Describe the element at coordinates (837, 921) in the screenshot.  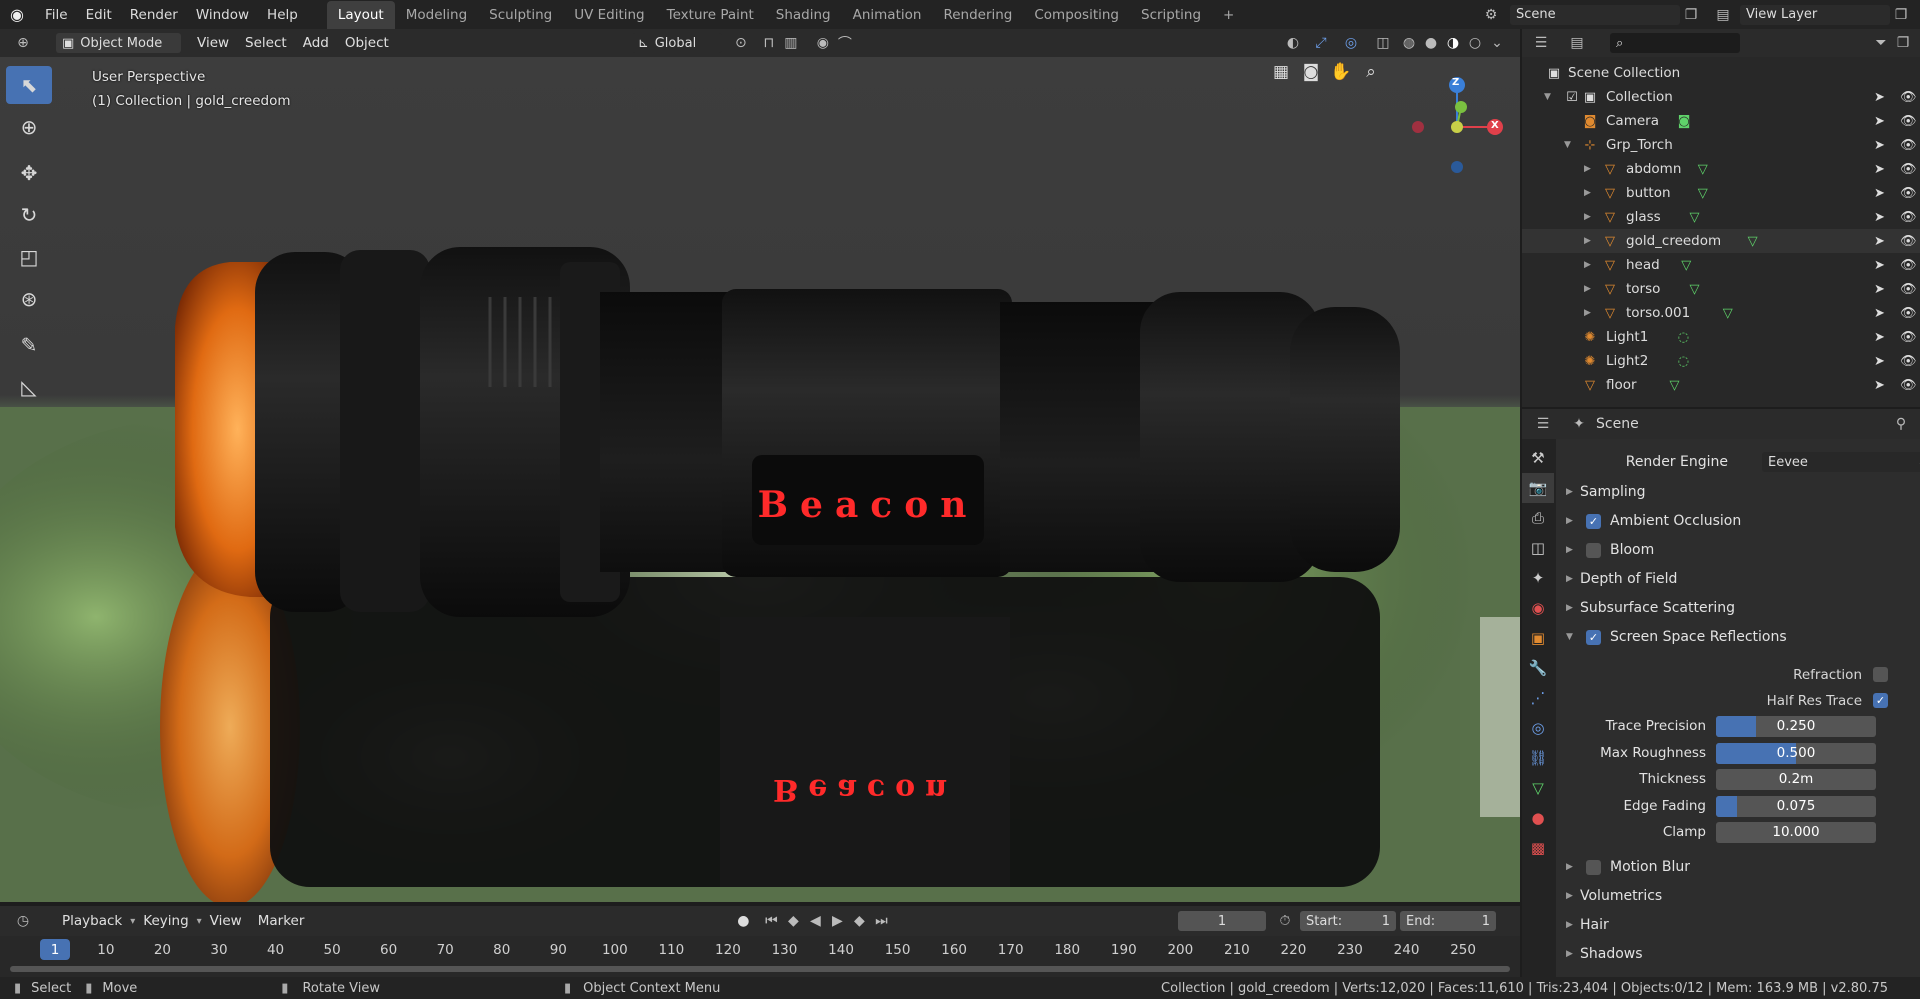
I see `play-icon: ▶` at that location.